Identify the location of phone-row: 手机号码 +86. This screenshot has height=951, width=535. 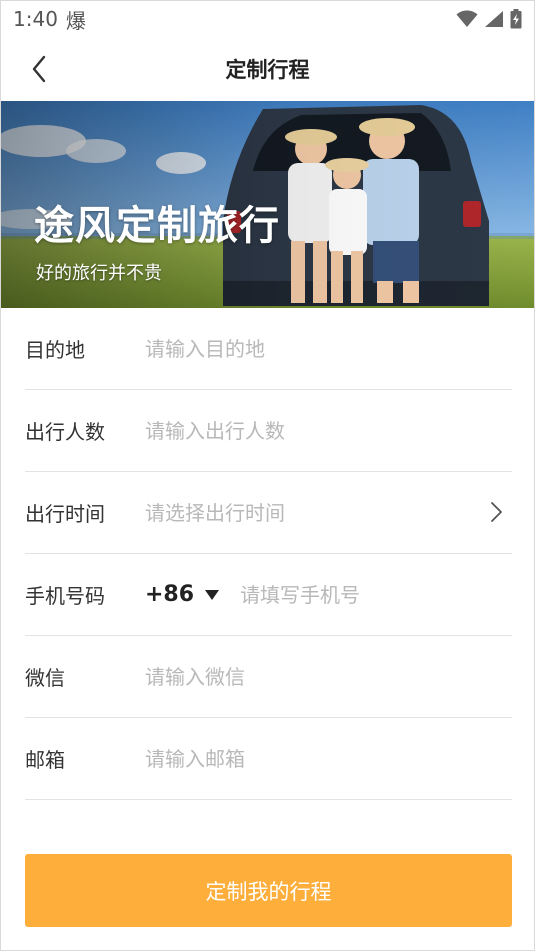
(268, 595).